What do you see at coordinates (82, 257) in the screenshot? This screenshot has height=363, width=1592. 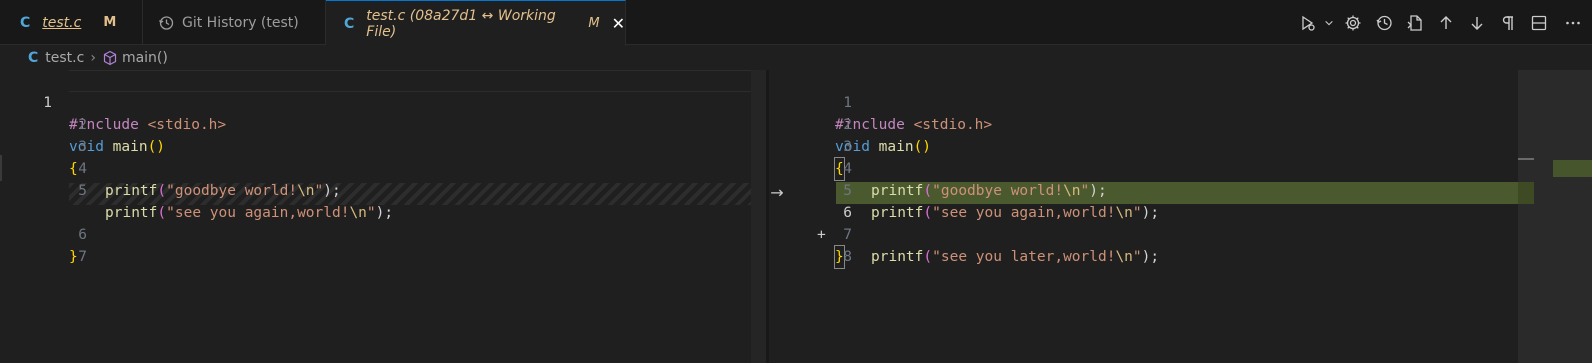 I see `line-number: 7` at bounding box center [82, 257].